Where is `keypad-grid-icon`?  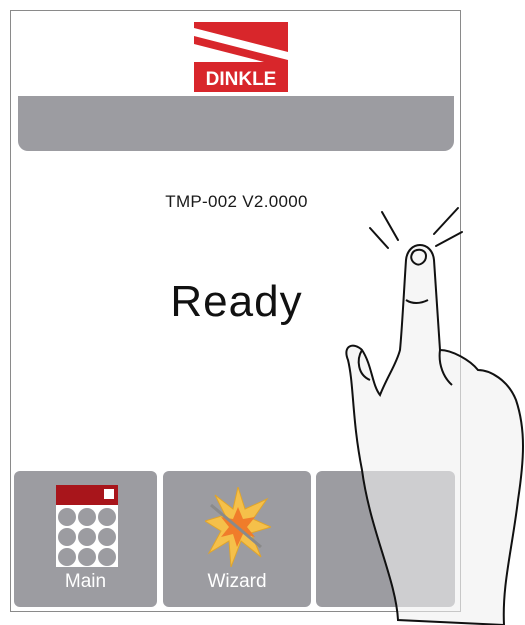 keypad-grid-icon is located at coordinates (87, 526).